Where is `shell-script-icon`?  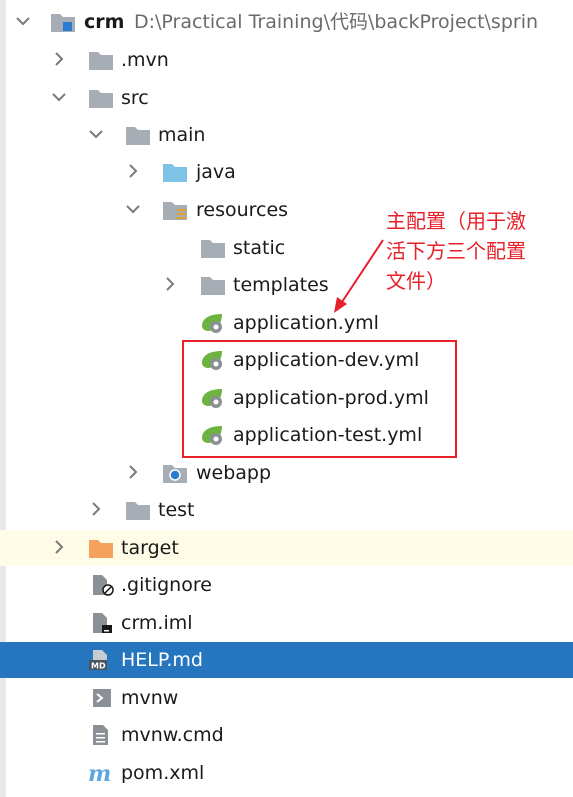
shell-script-icon is located at coordinates (102, 698).